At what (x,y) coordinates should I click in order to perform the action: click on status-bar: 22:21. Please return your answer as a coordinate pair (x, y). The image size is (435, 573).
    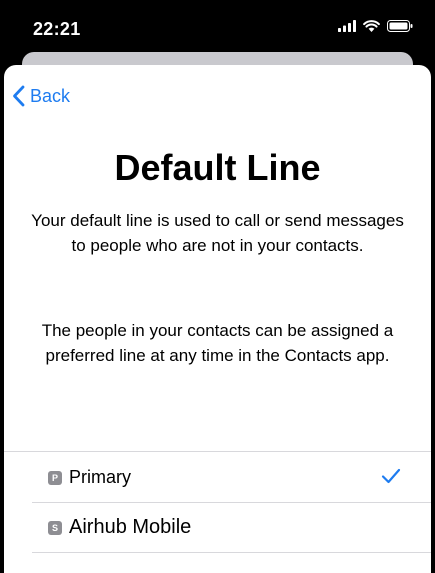
    Looking at the image, I should click on (217, 28).